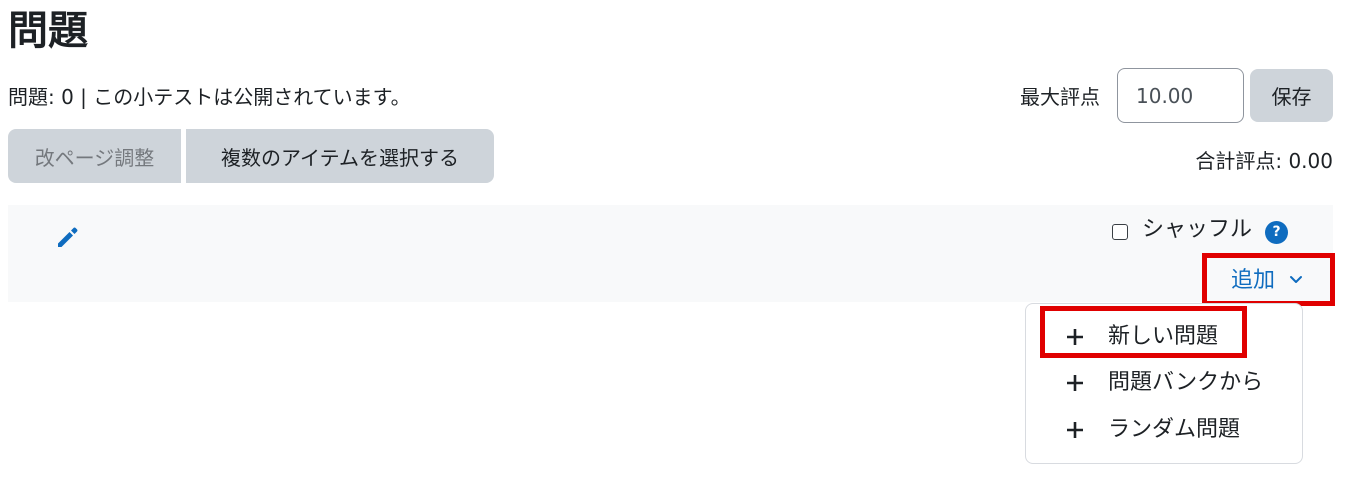 The height and width of the screenshot is (500, 1354). I want to click on menu-item-label: ランダム問題, so click(1174, 429).